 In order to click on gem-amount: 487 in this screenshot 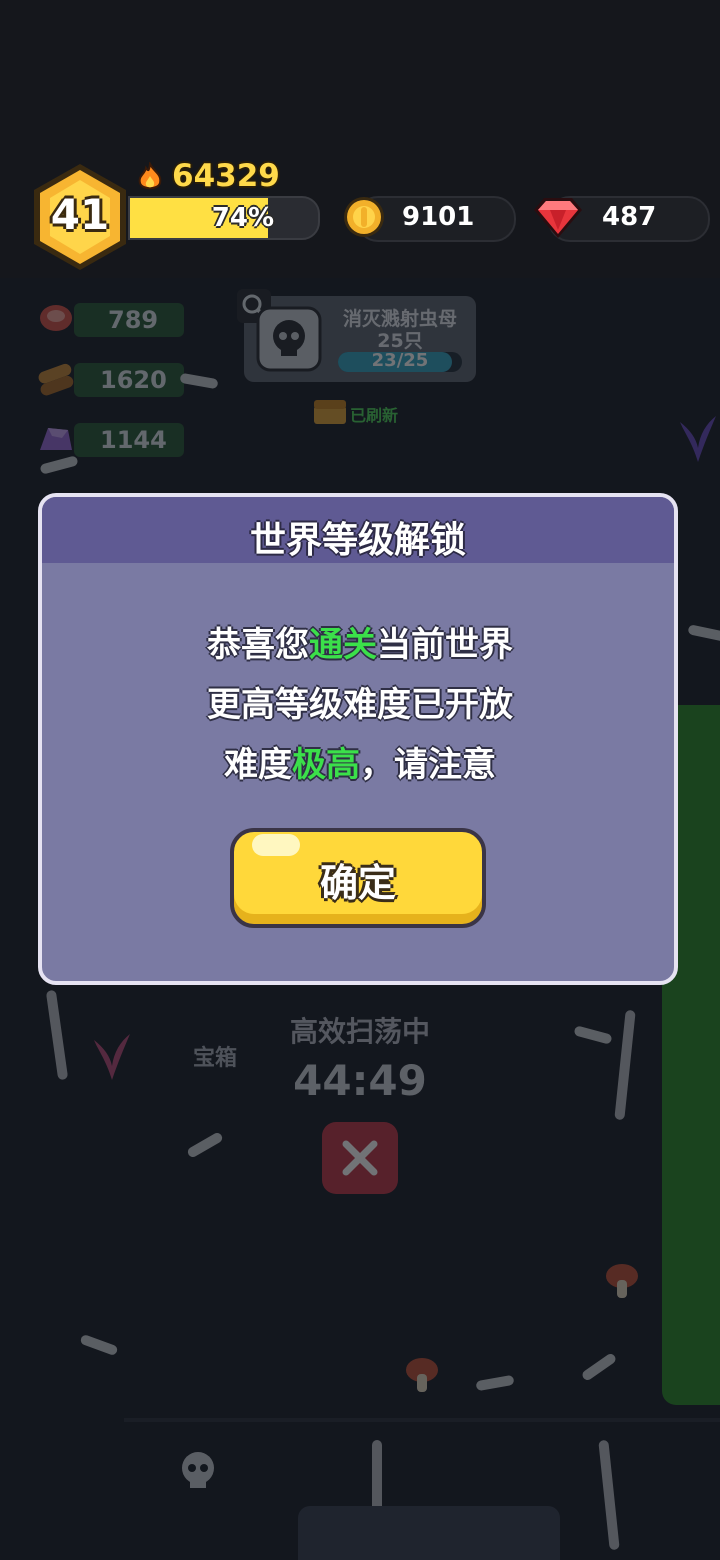, I will do `click(629, 217)`.